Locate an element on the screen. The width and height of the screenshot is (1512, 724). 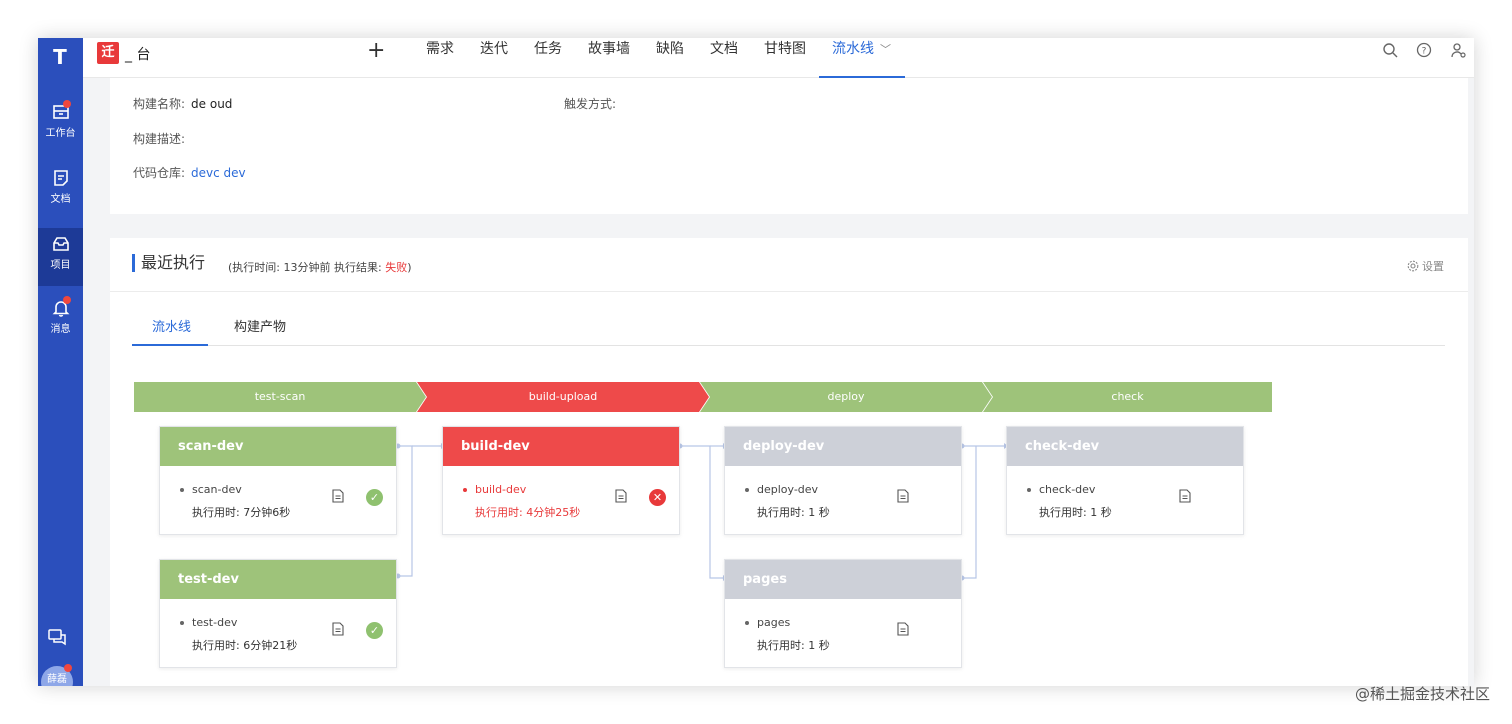
job-card-build-dev: build-dev build-dev 执行用时: 4分钟25秒 ✕ is located at coordinates (561, 480).